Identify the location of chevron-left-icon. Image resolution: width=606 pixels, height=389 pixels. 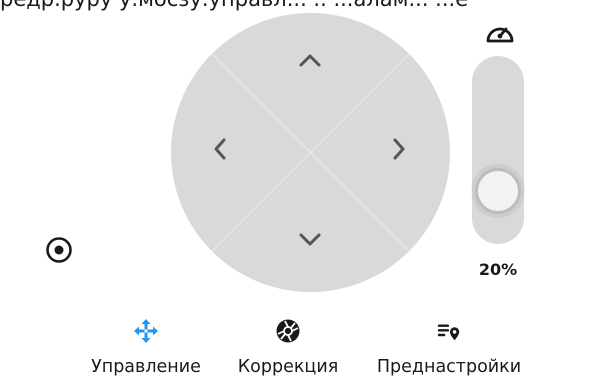
(220, 149).